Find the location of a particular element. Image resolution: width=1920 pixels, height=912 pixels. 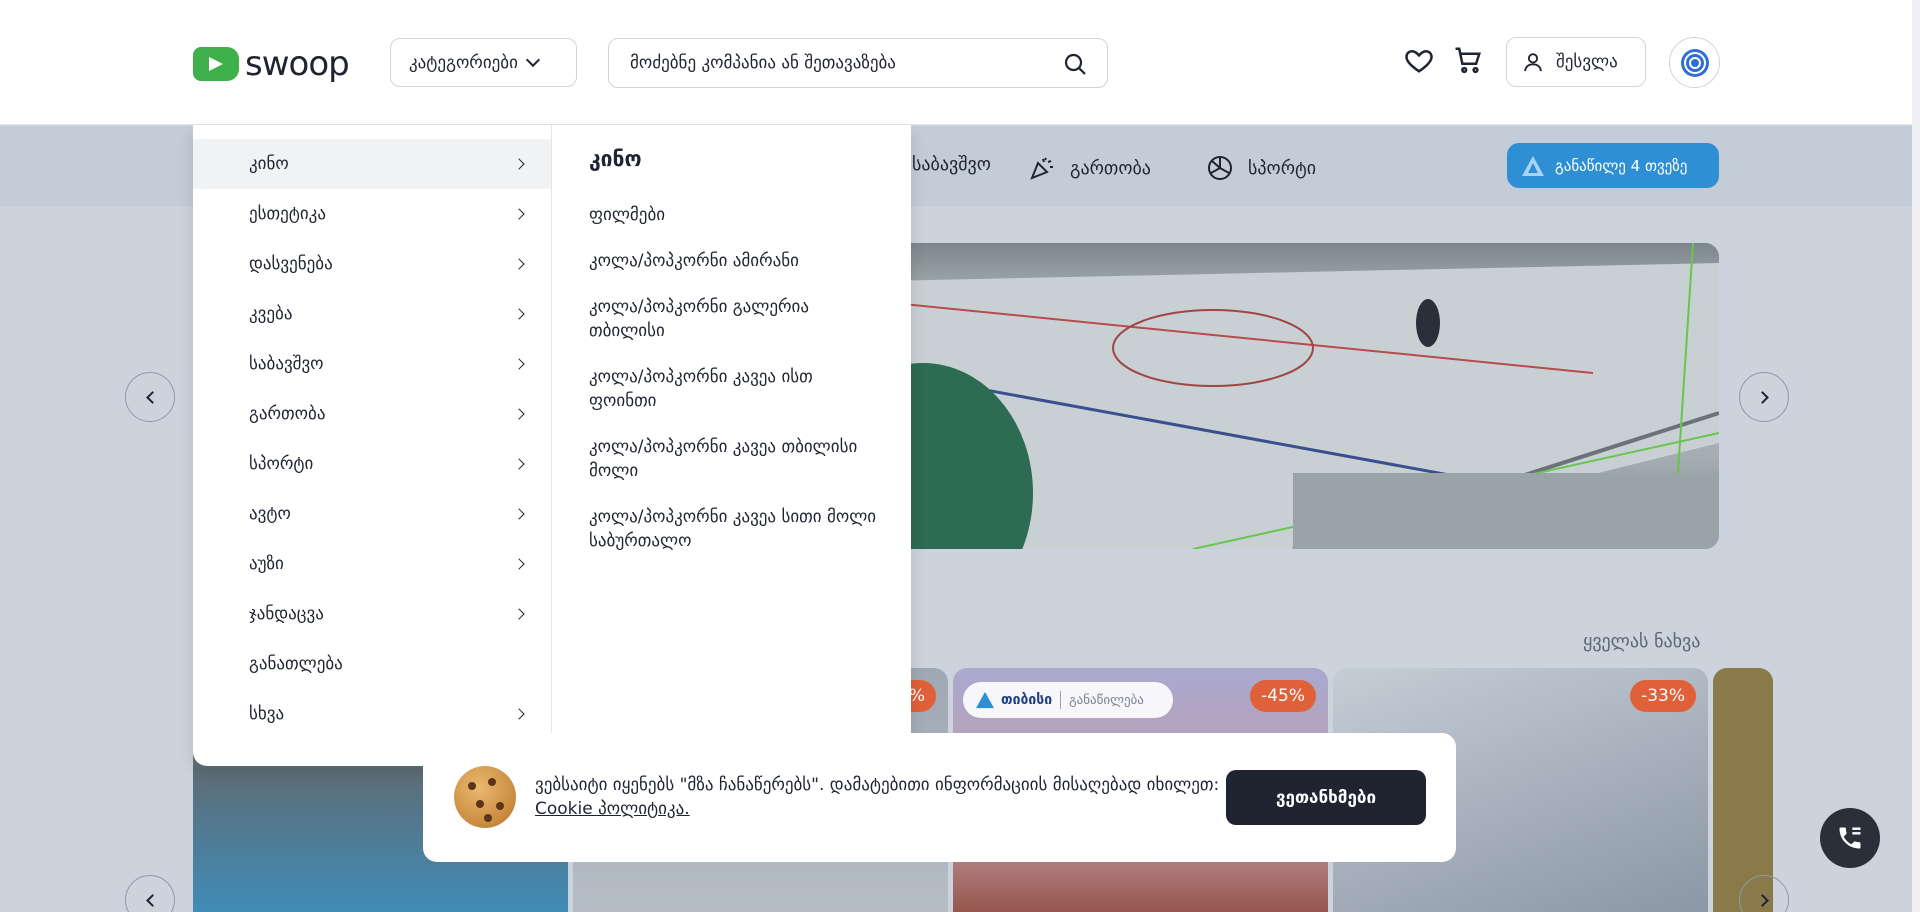

nav-item-kids: საბავშვო is located at coordinates (951, 164).